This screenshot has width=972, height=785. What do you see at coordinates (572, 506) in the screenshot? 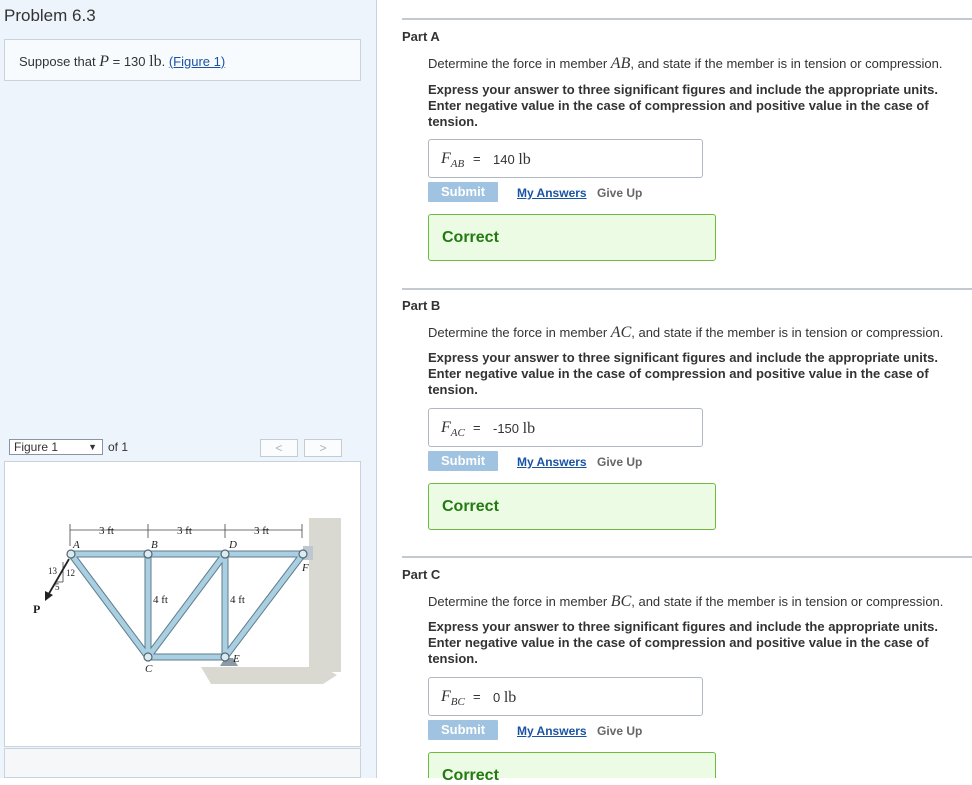
I see `part-b-feedback: Correct` at bounding box center [572, 506].